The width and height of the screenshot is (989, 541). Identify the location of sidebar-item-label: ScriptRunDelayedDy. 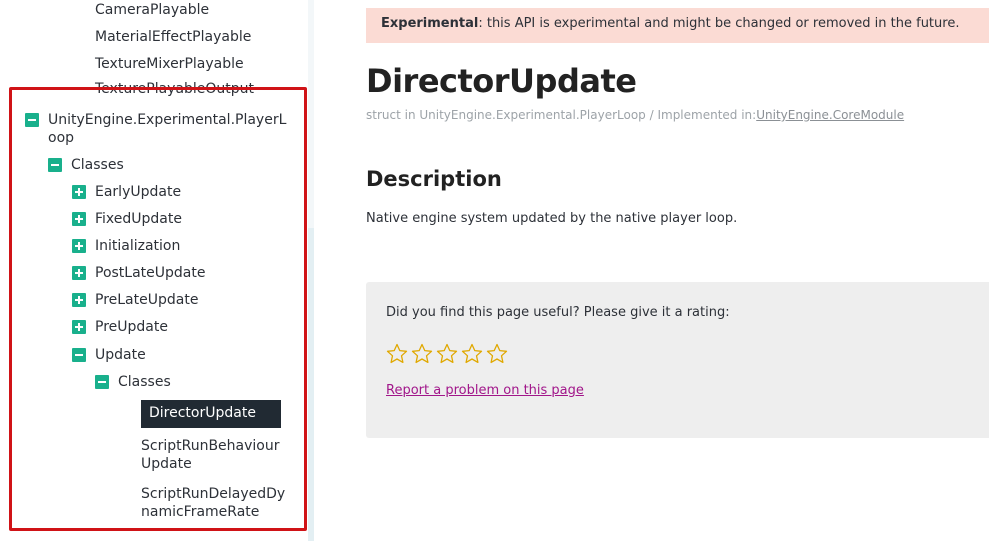
(213, 494).